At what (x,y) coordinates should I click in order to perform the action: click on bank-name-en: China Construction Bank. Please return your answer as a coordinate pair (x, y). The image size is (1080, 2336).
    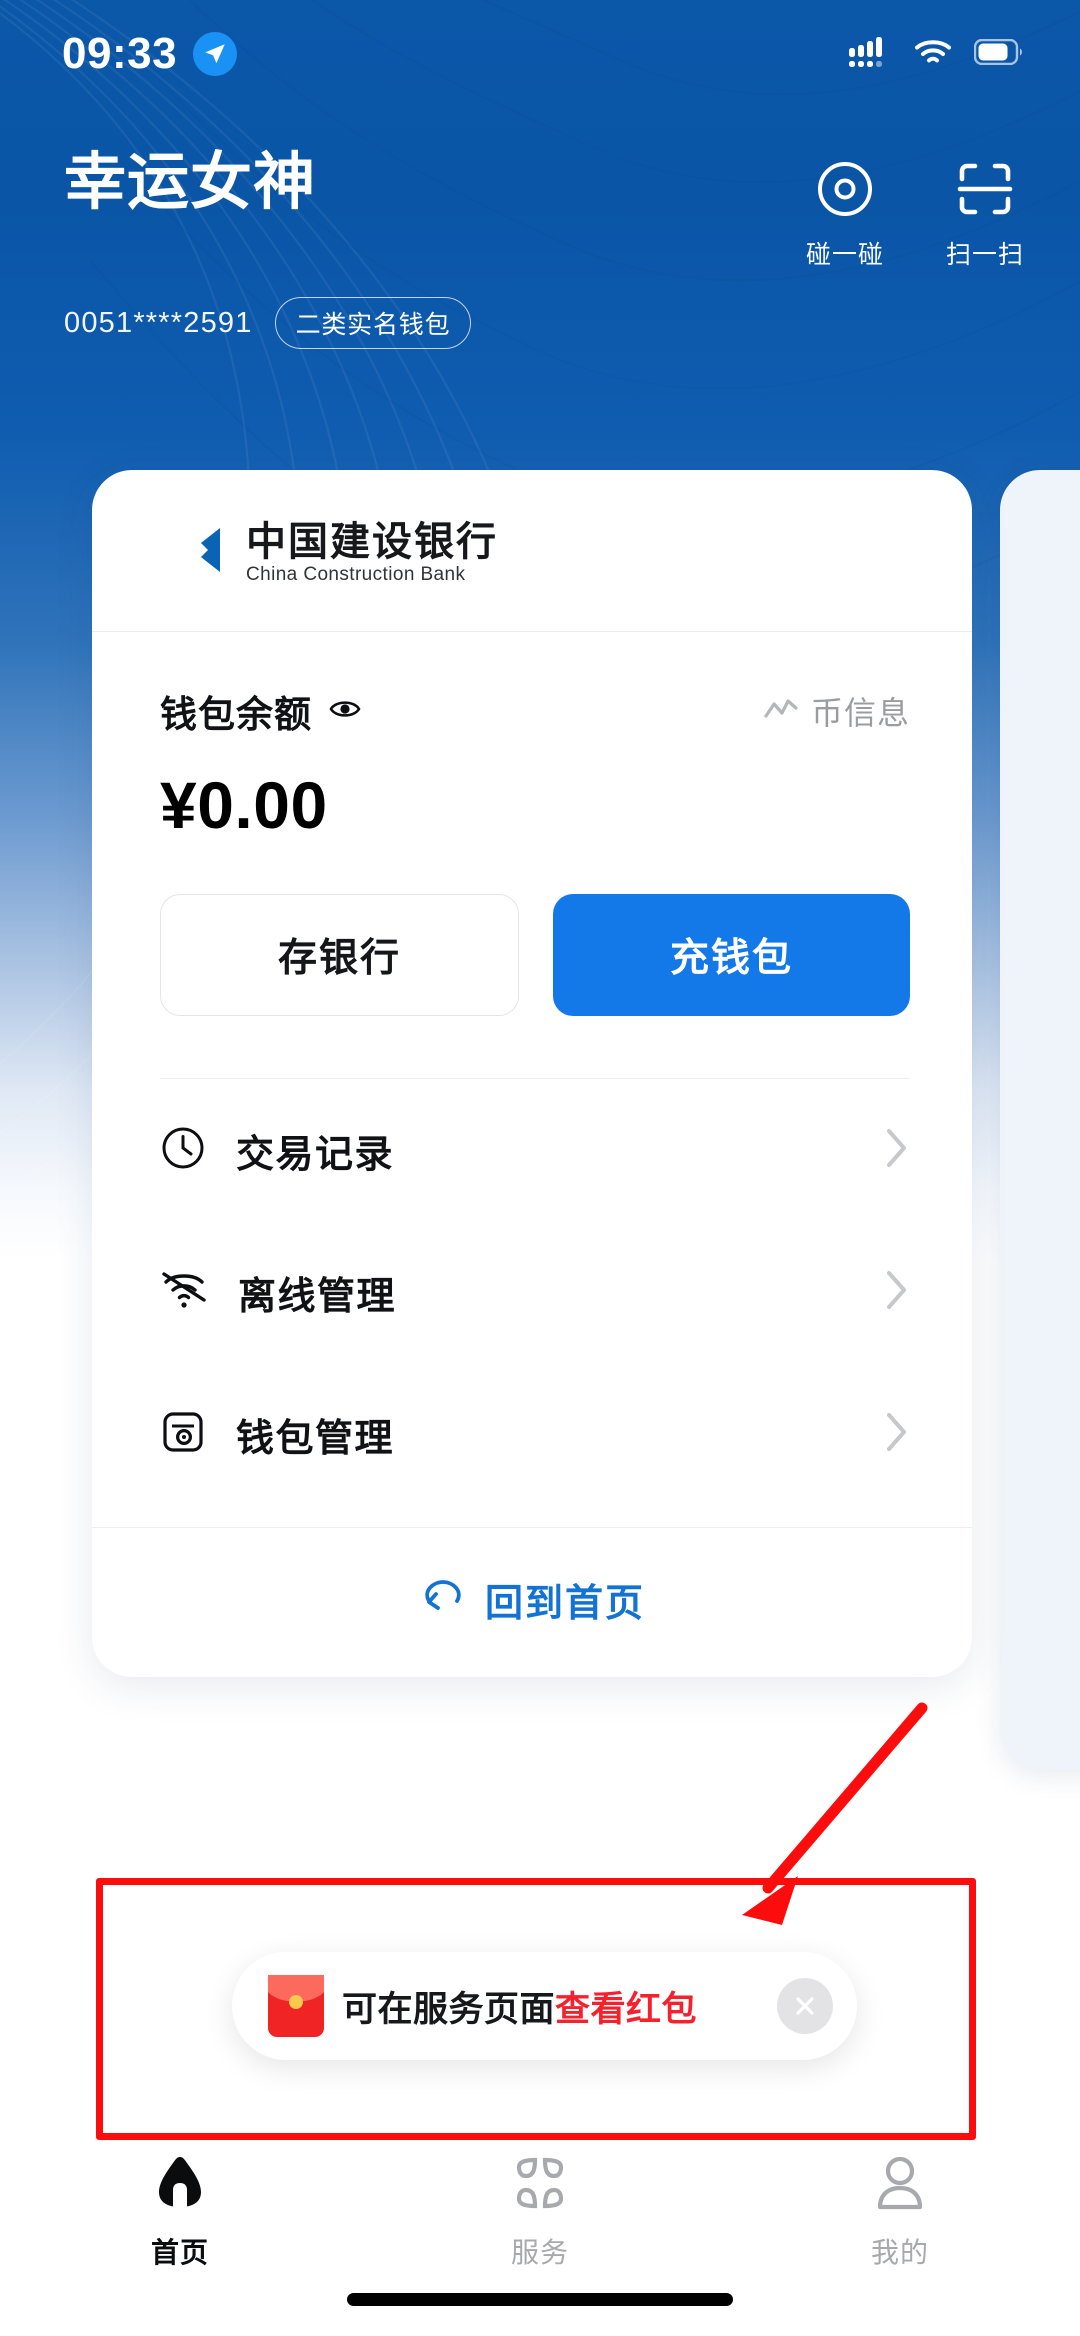
    Looking at the image, I should click on (356, 574).